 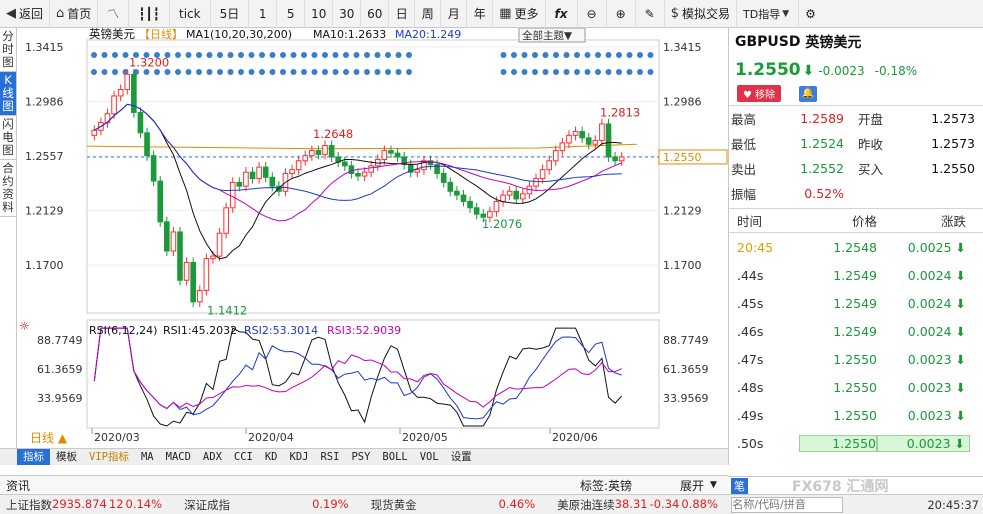 What do you see at coordinates (682, 102) in the screenshot?
I see `price-label-right: 1.2986` at bounding box center [682, 102].